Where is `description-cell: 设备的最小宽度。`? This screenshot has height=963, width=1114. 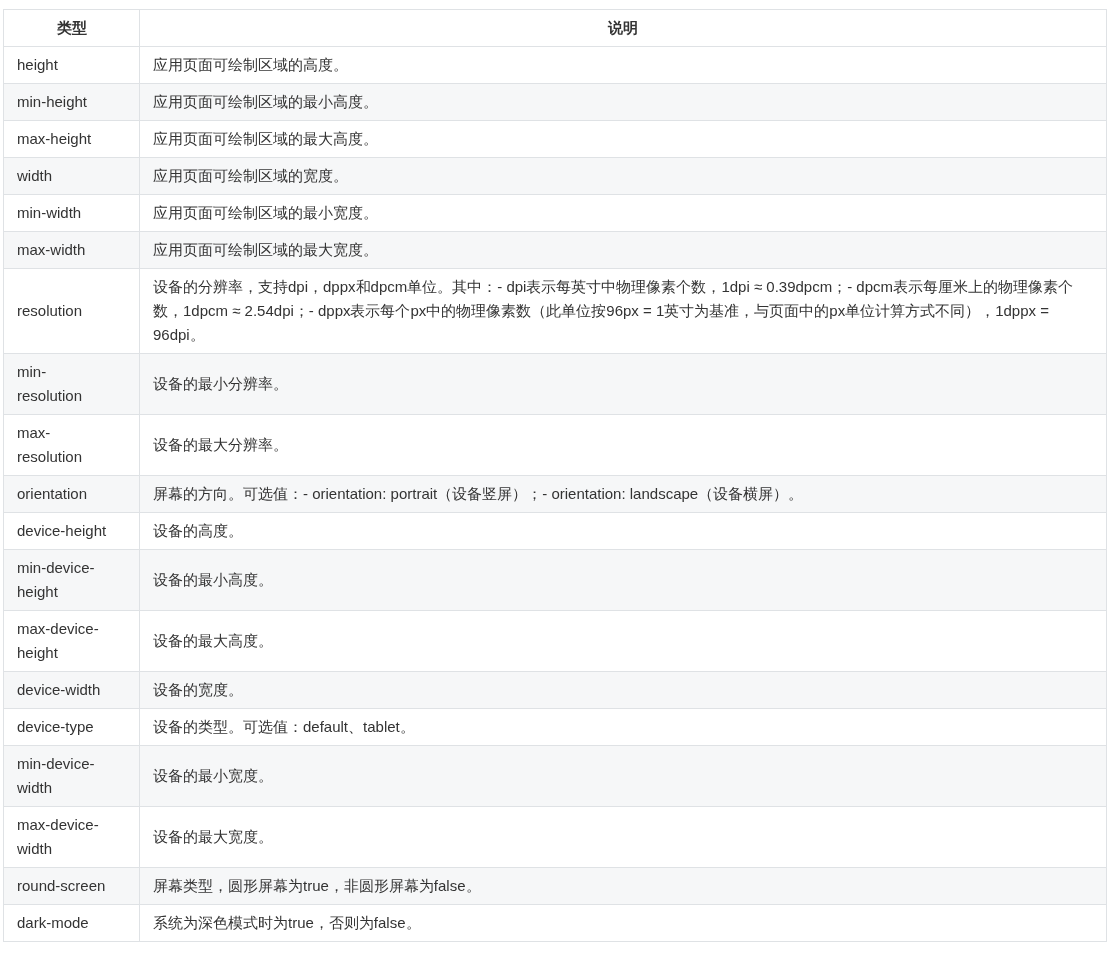 description-cell: 设备的最小宽度。 is located at coordinates (623, 776).